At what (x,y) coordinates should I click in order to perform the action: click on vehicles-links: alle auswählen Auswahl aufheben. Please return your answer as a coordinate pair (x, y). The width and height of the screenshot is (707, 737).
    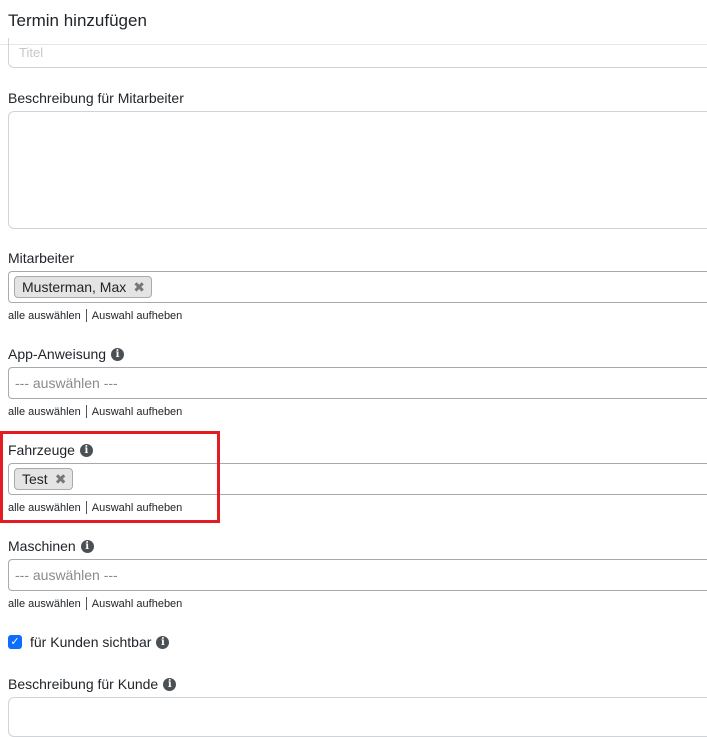
    Looking at the image, I should click on (95, 507).